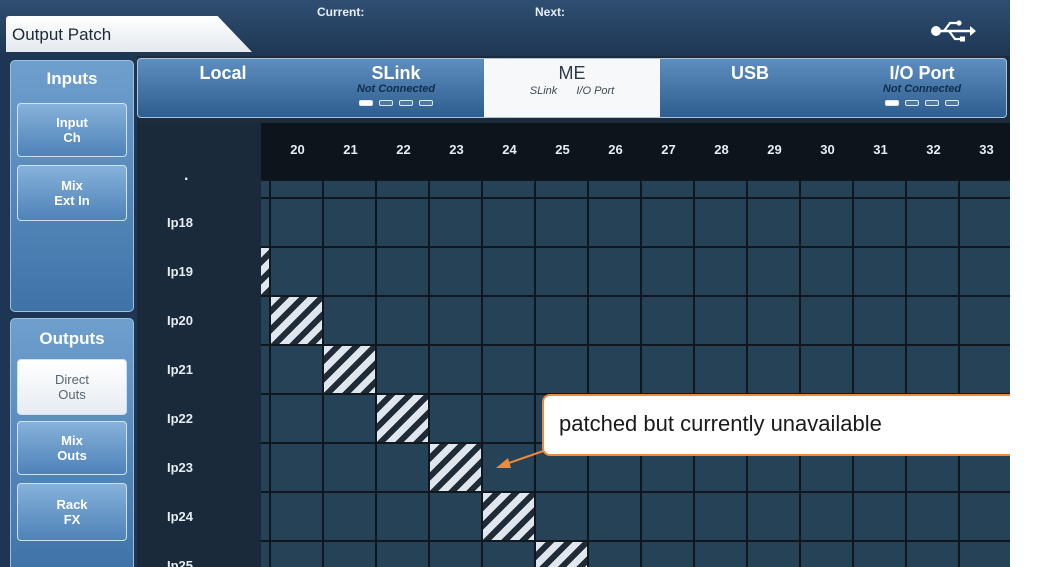 This screenshot has height=567, width=1037. I want to click on tab-slink: SLink Not Connected, so click(396, 88).